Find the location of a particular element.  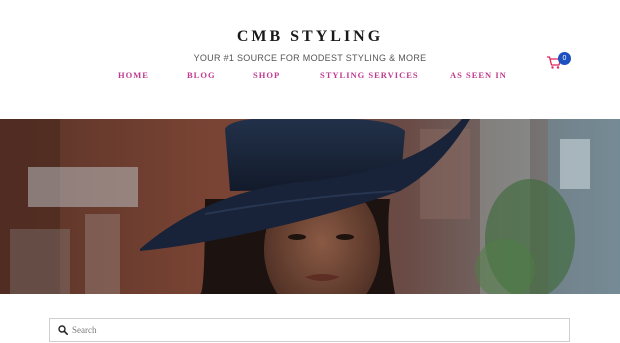

nav-item-styling-services: STYLING SERVICES is located at coordinates (369, 75).